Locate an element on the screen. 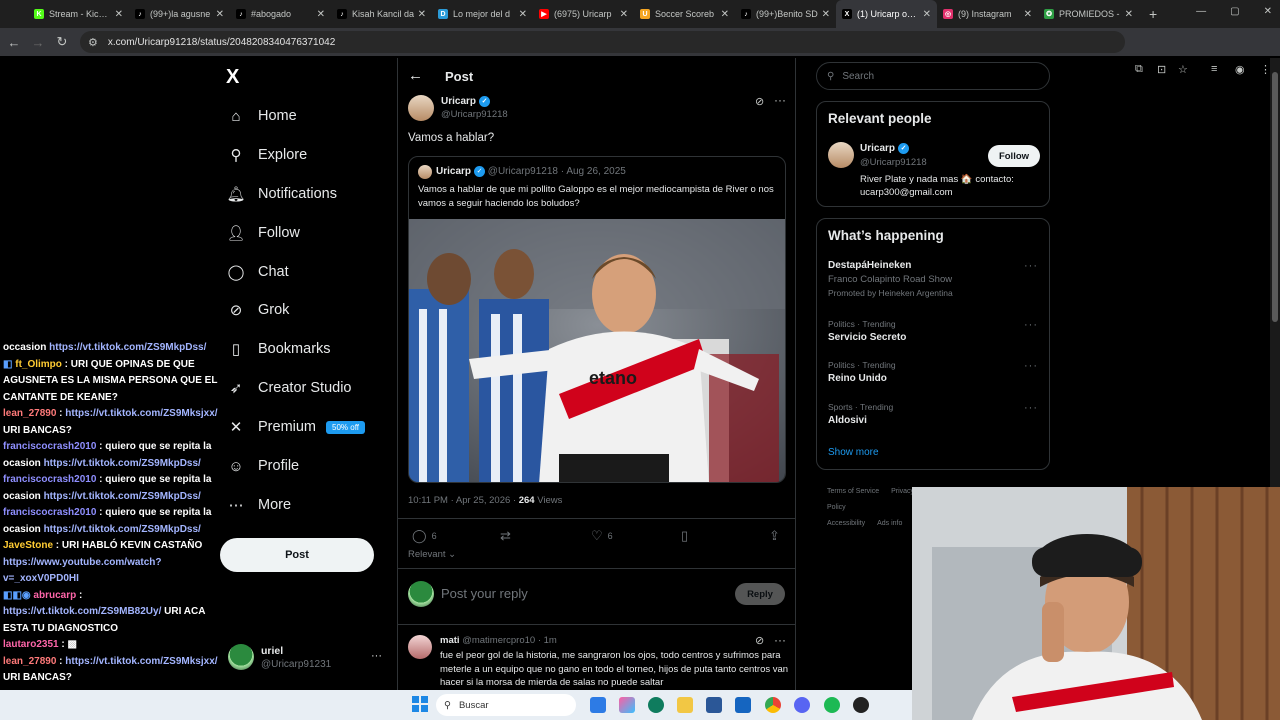 This screenshot has width=1280, height=720. obs-icon is located at coordinates (861, 705).